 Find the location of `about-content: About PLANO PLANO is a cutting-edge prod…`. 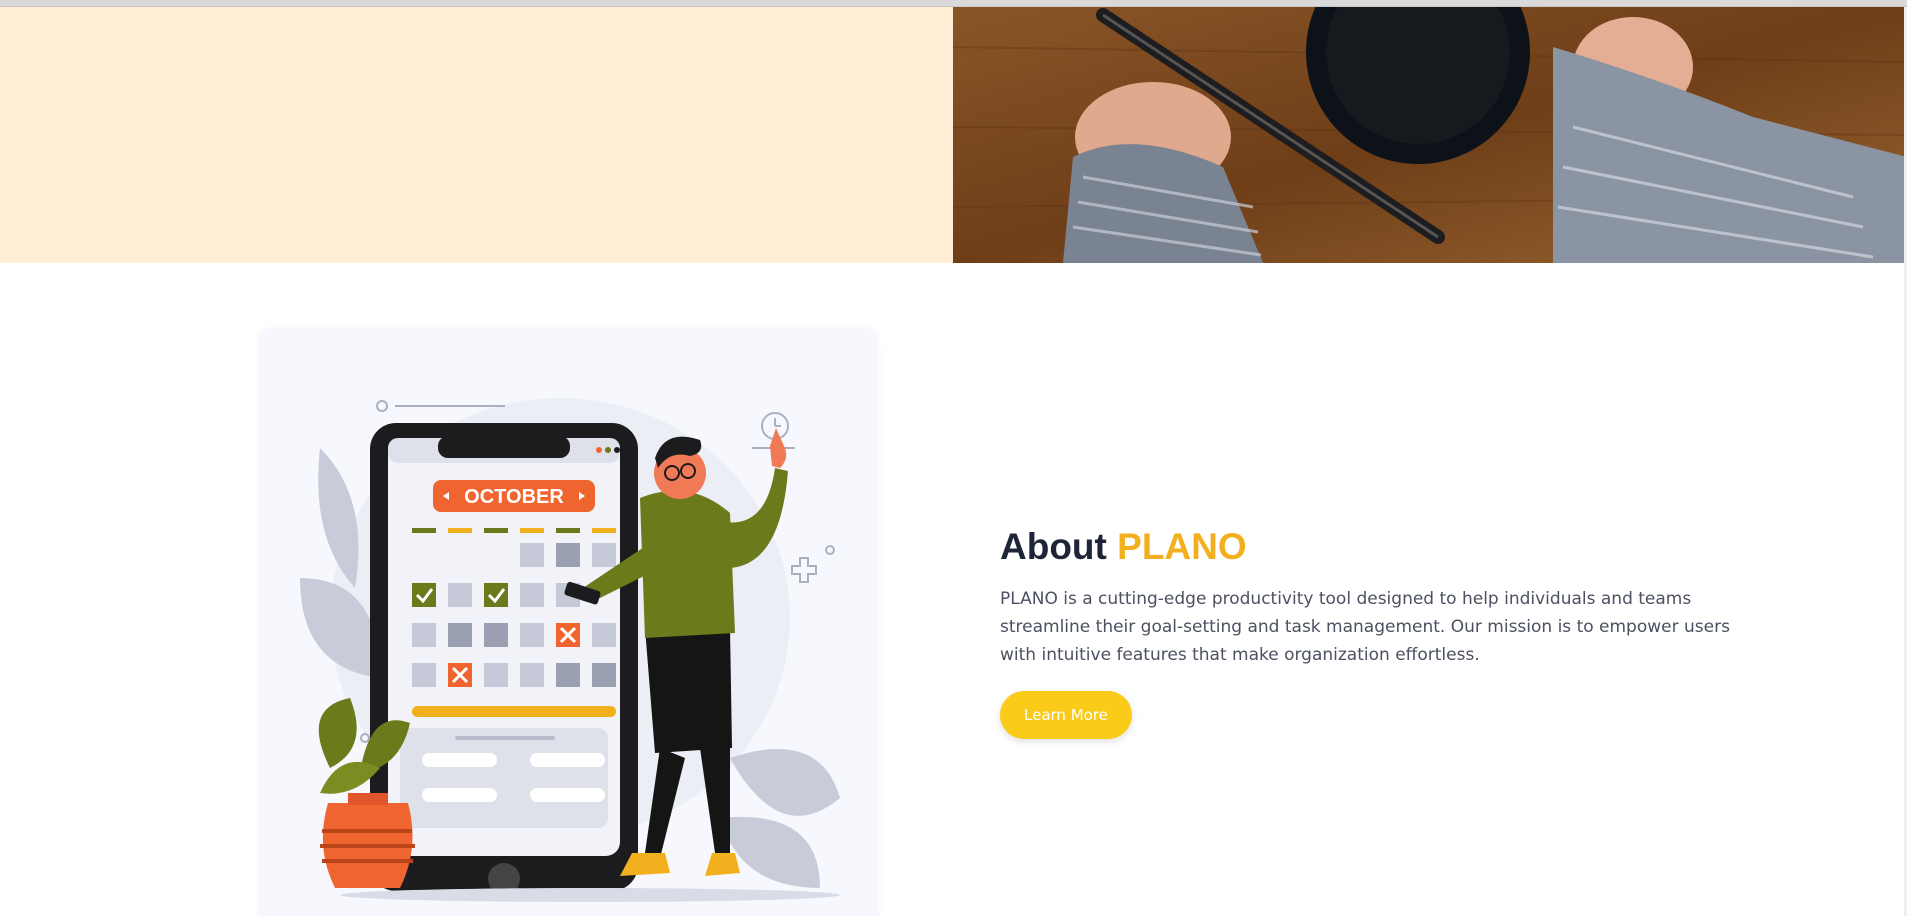

about-content: About PLANO PLANO is a cutting-edge prod… is located at coordinates (1365, 632).